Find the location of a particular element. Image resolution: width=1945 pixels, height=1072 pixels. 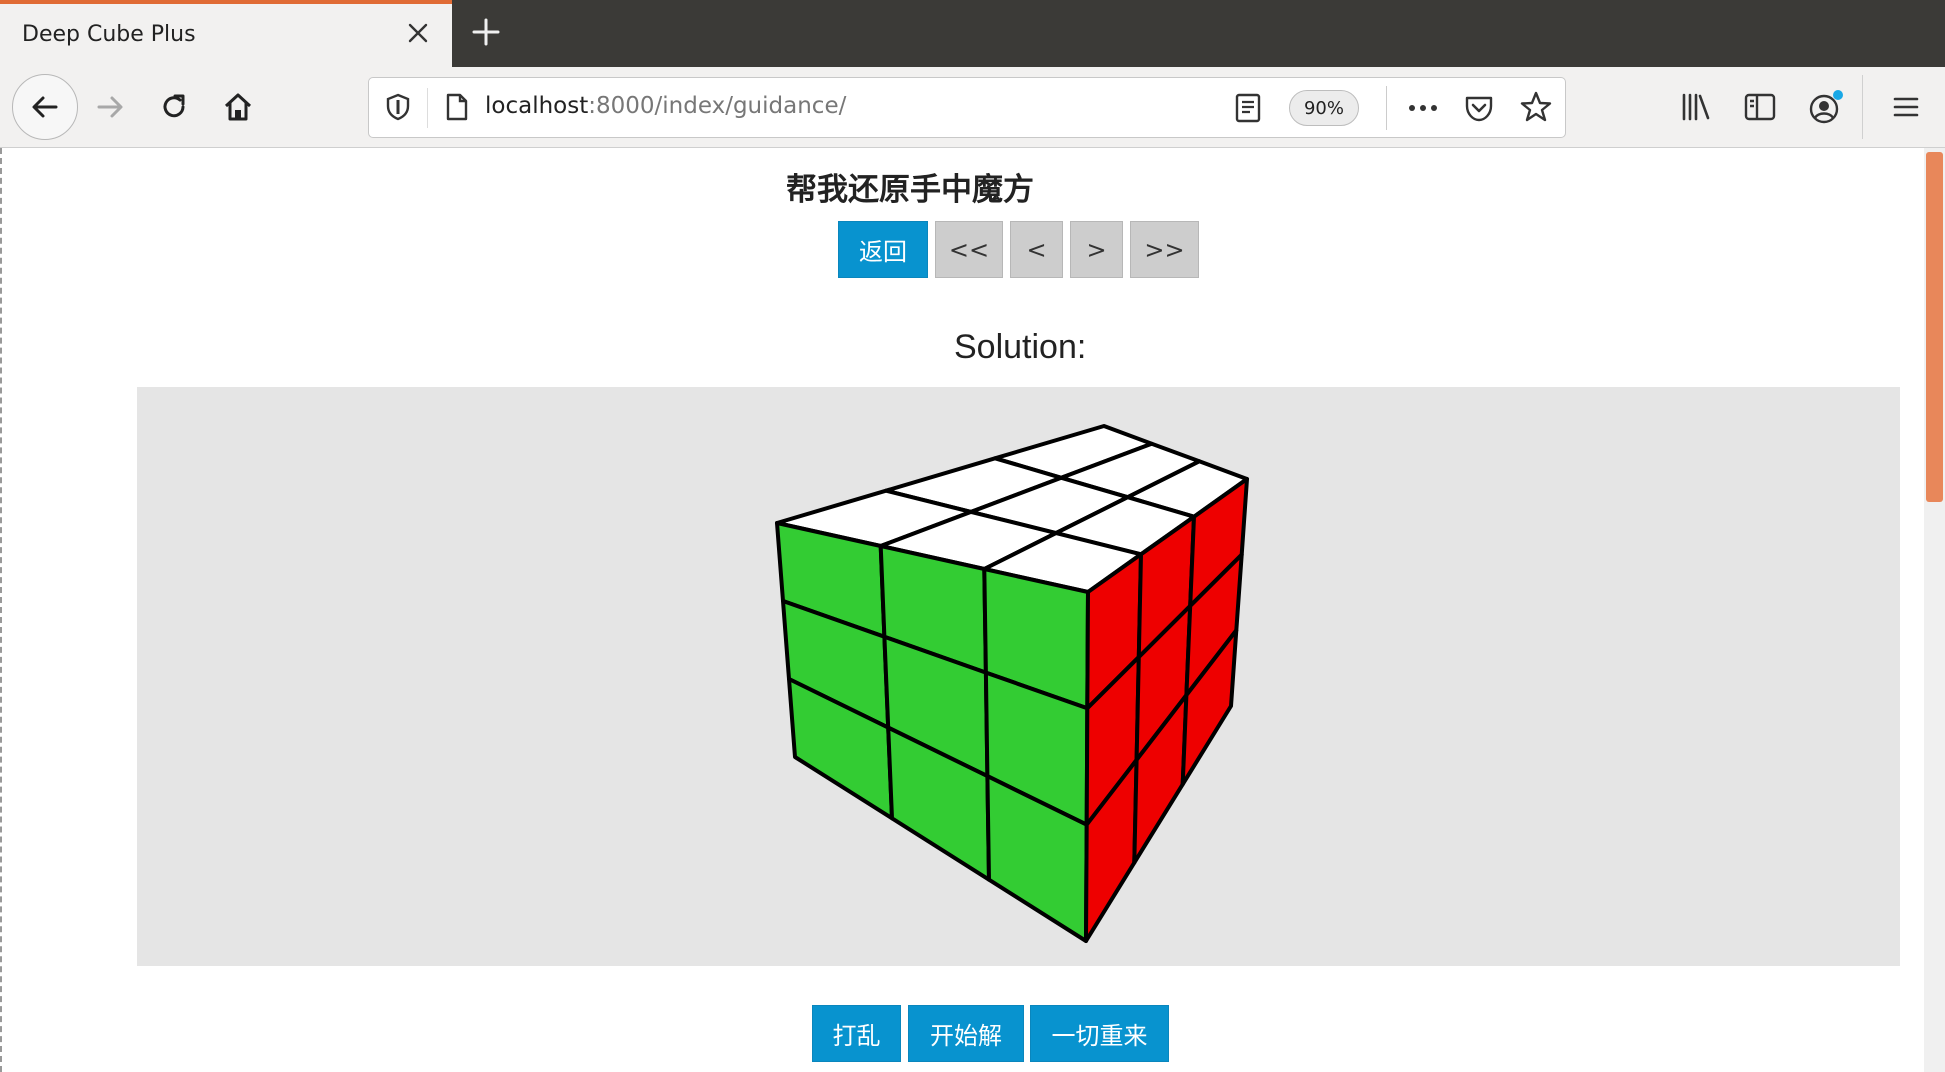

zoom-level-badge: 90% is located at coordinates (1324, 108).